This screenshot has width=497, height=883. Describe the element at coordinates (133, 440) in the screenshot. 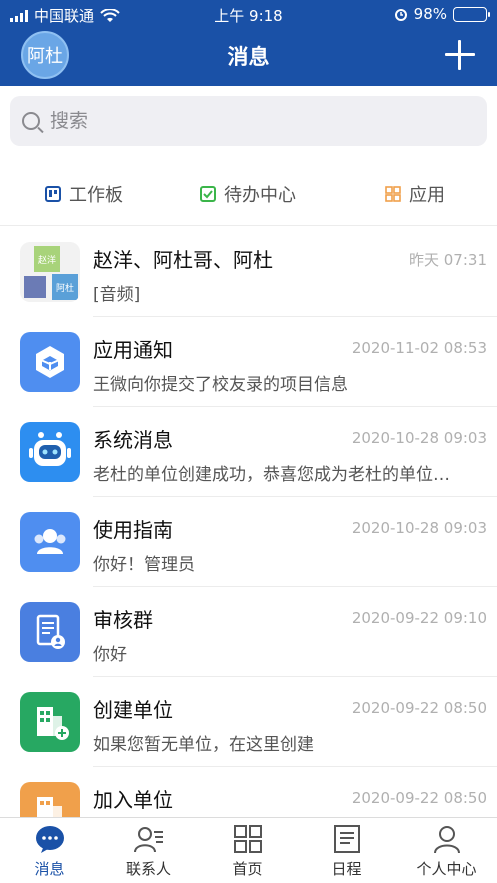

I see `message-title: 系统消息` at that location.